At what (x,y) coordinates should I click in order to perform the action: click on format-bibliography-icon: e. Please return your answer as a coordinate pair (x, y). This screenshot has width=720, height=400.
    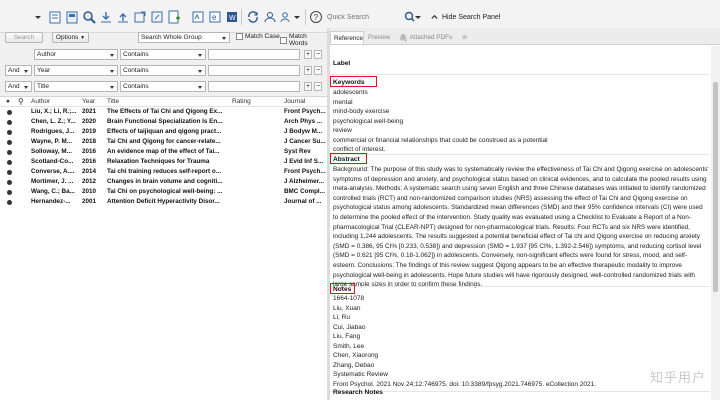
    Looking at the image, I should click on (215, 16).